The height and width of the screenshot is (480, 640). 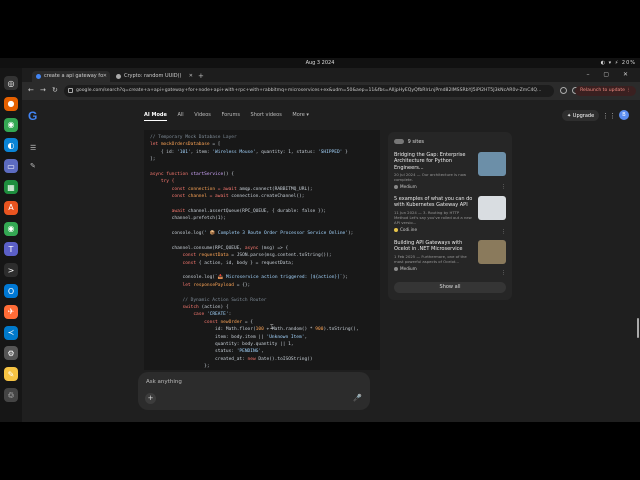 What do you see at coordinates (320, 63) in the screenshot?
I see `clock: Aug 3 2024` at bounding box center [320, 63].